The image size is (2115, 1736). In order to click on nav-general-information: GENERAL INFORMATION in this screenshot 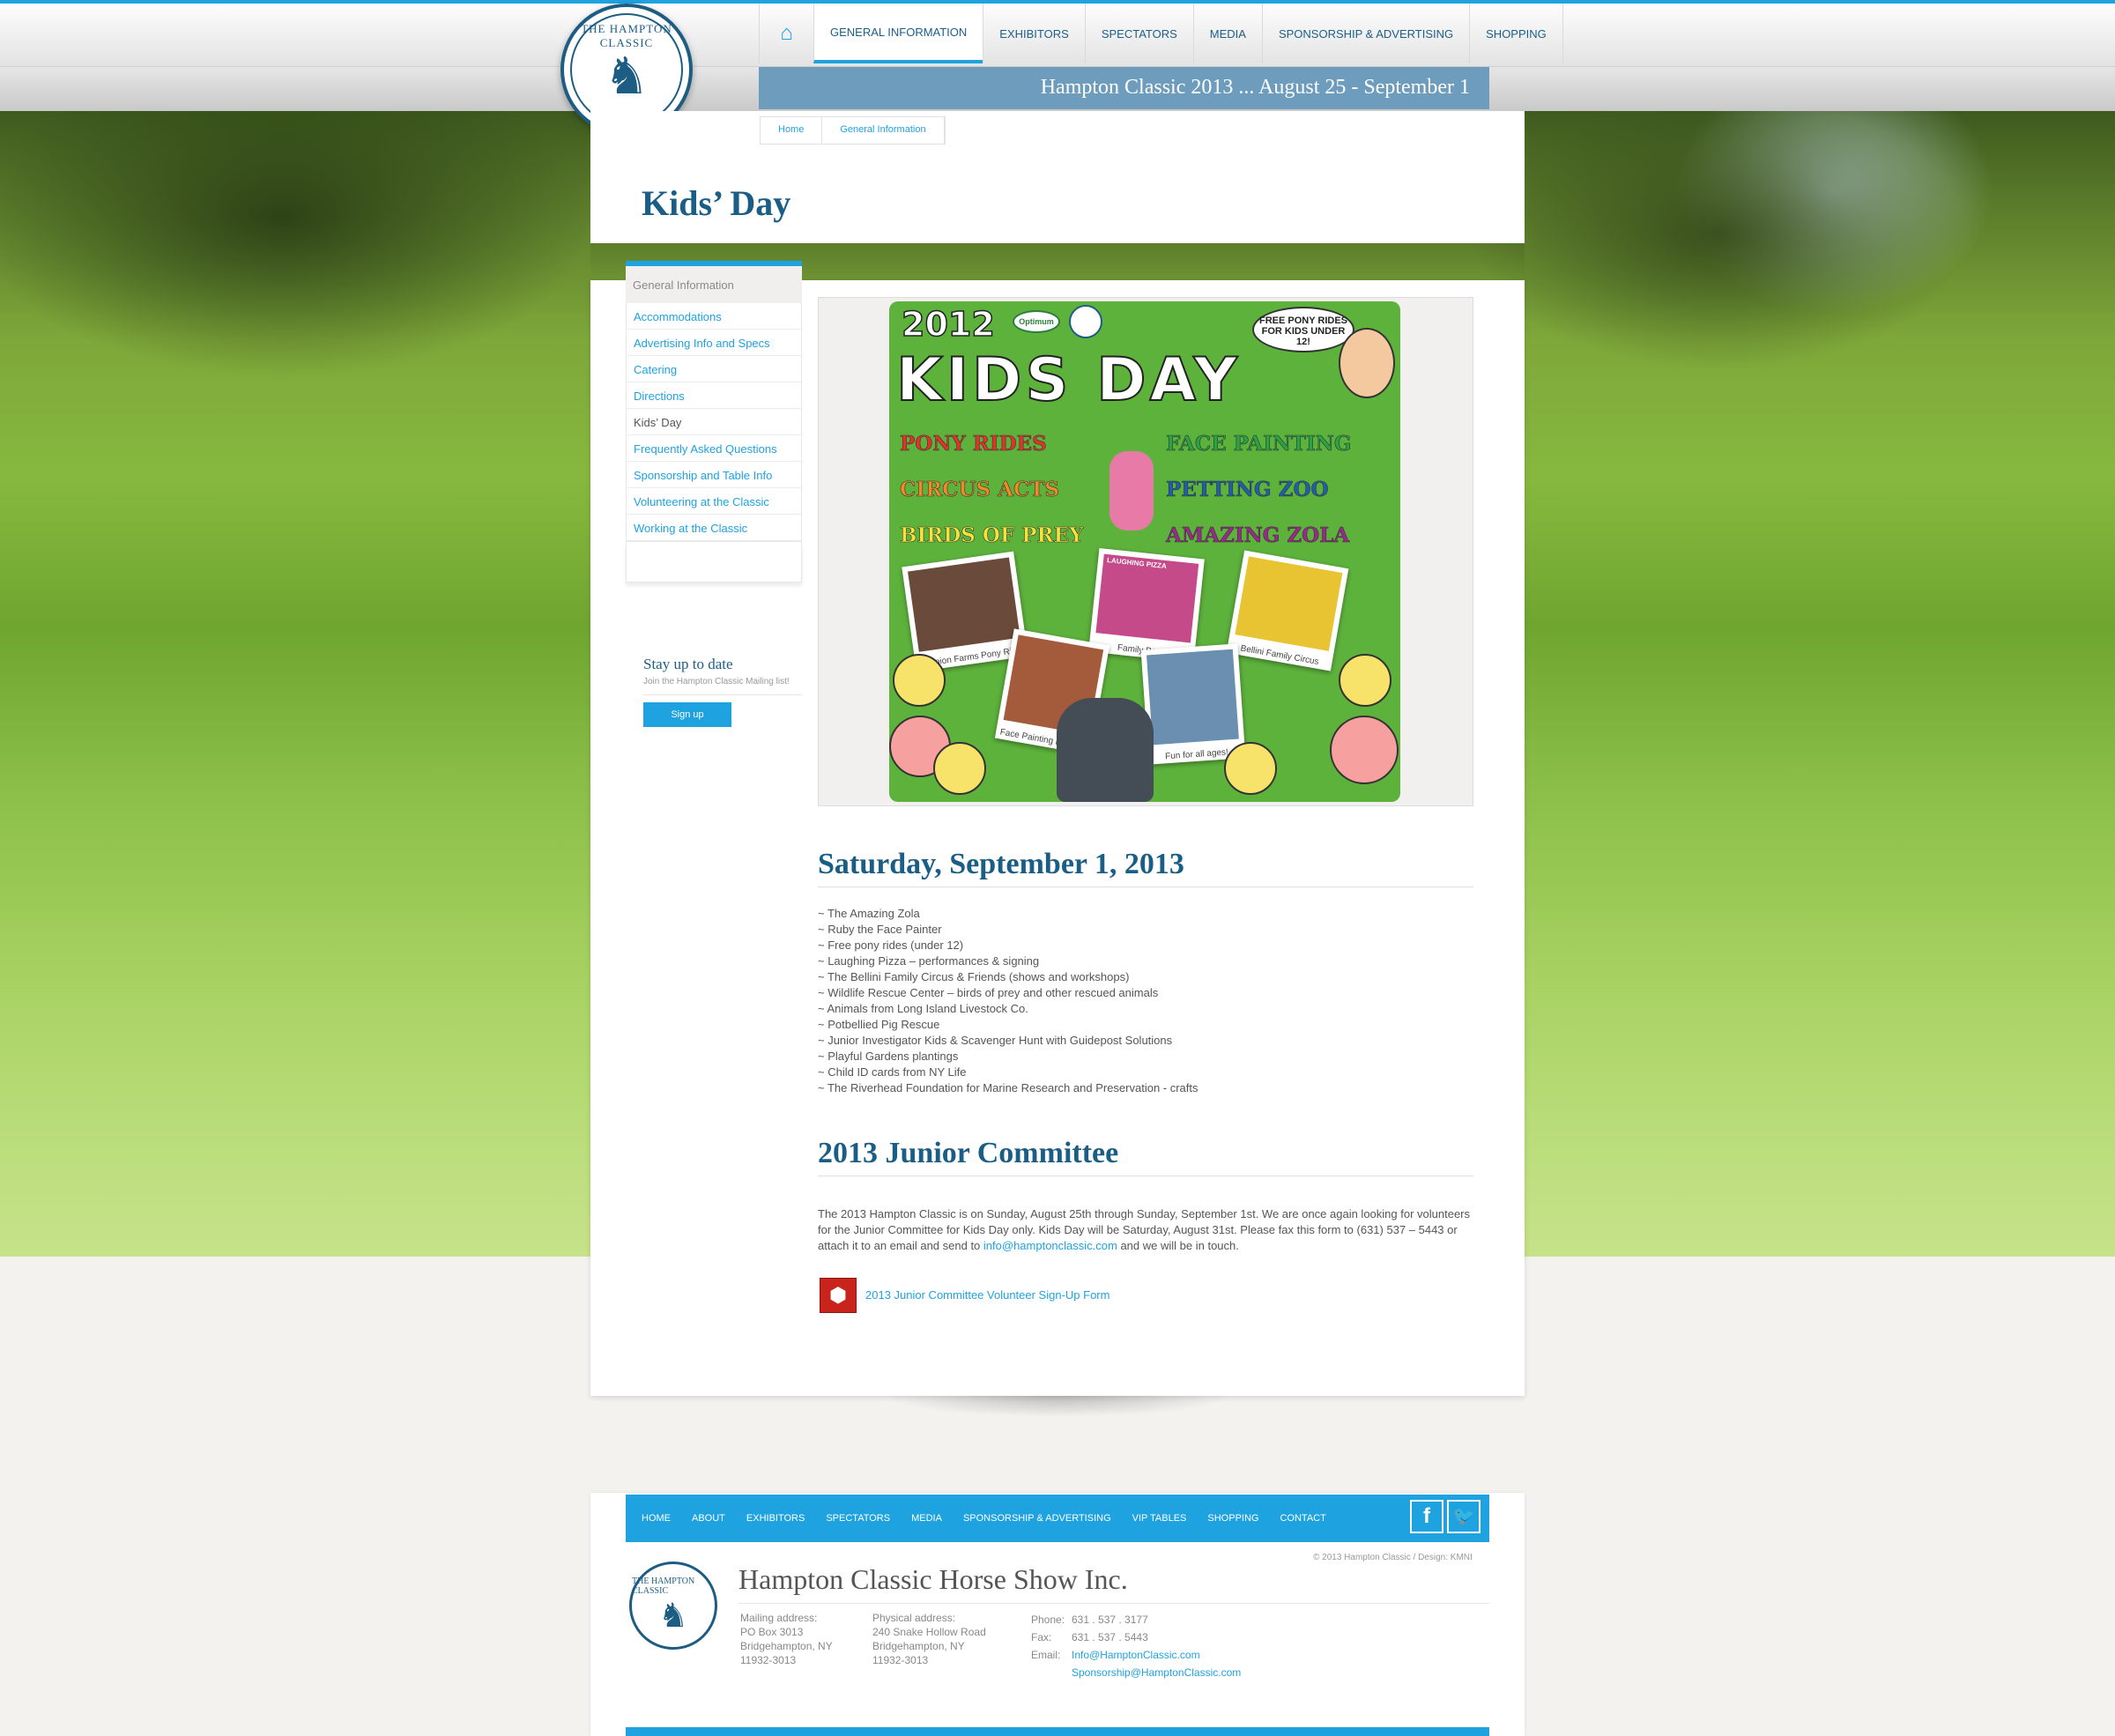, I will do `click(898, 33)`.